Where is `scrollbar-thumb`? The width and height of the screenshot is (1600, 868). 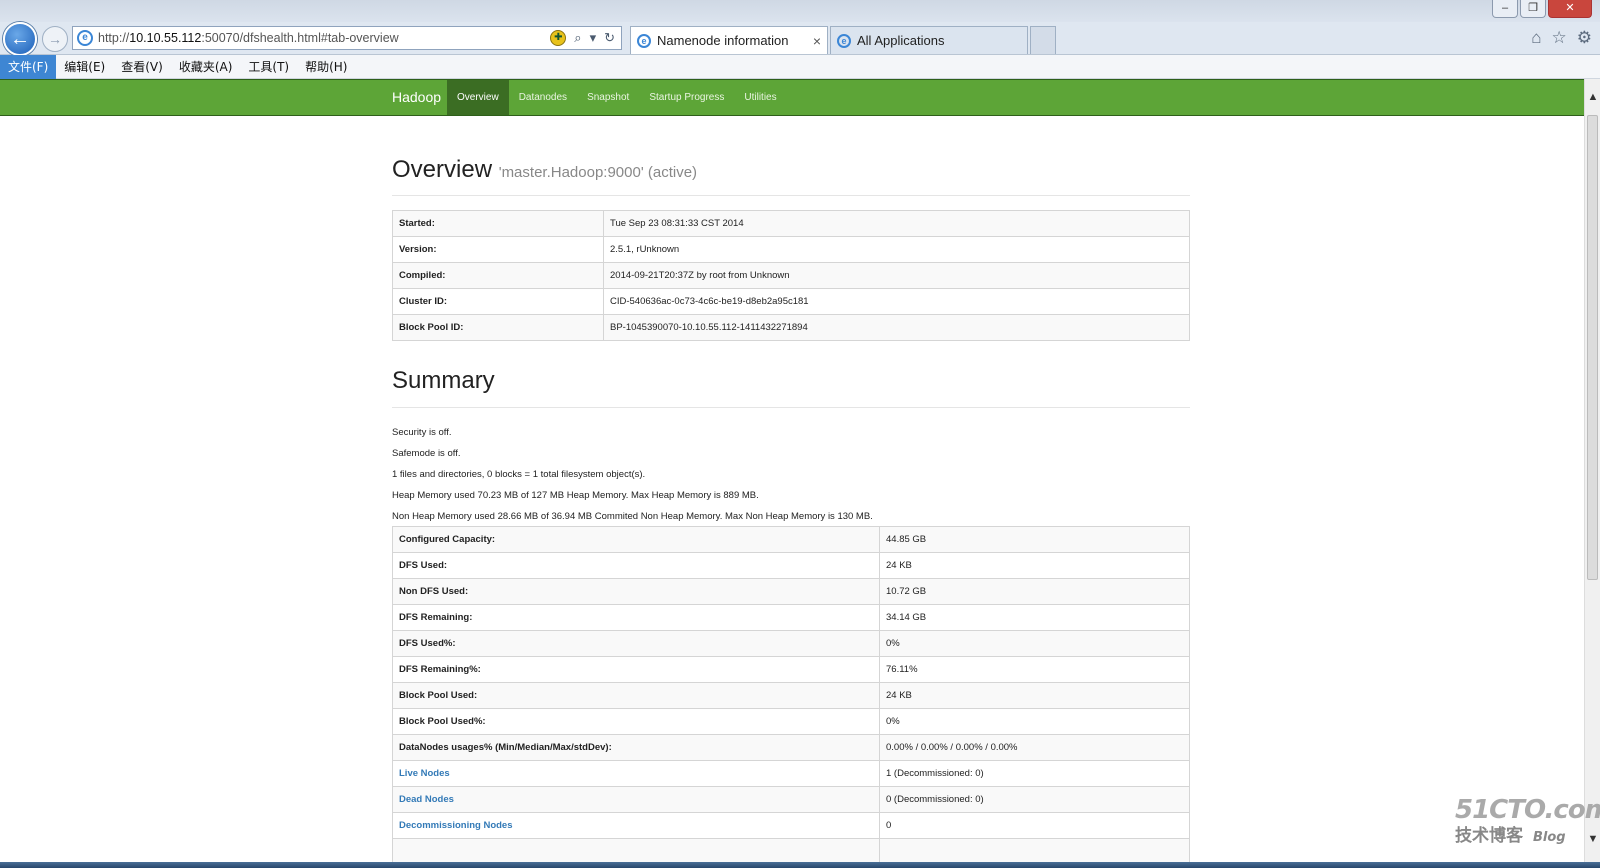 scrollbar-thumb is located at coordinates (1592, 347).